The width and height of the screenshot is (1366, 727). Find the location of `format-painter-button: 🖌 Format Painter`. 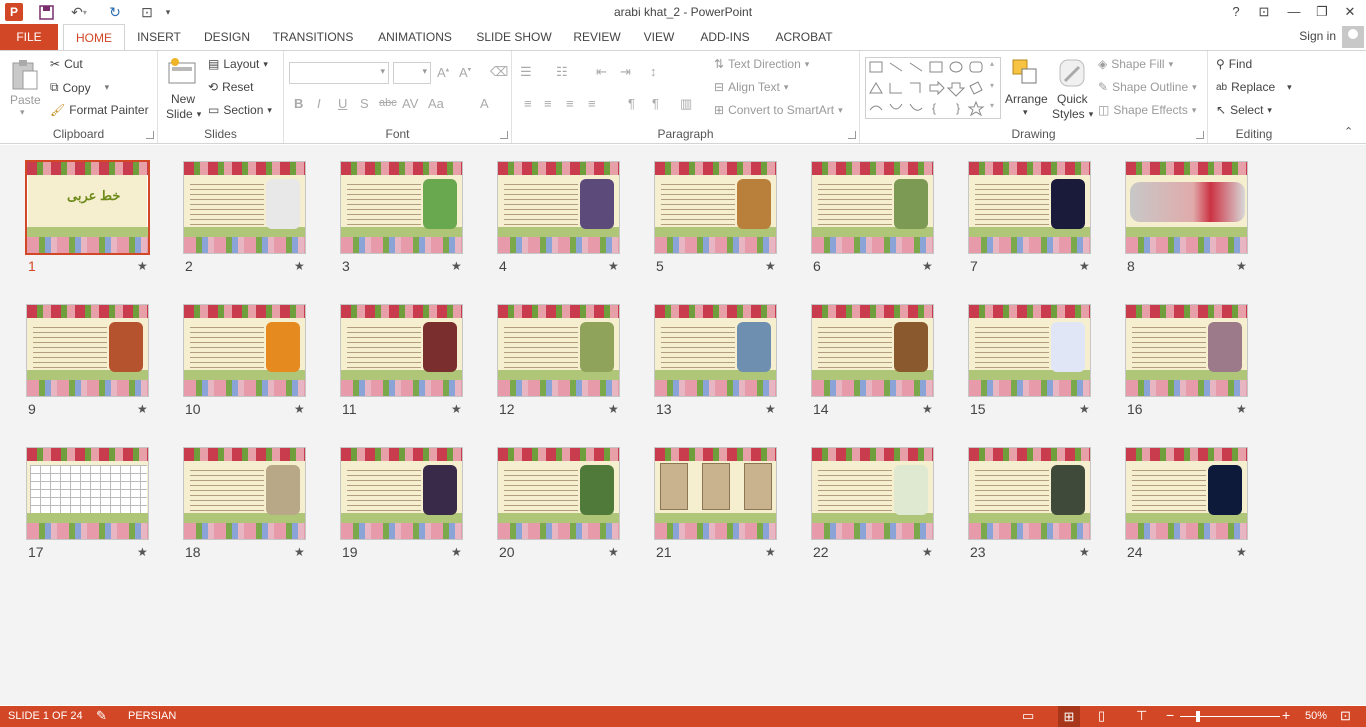

format-painter-button: 🖌 Format Painter is located at coordinates (99, 110).